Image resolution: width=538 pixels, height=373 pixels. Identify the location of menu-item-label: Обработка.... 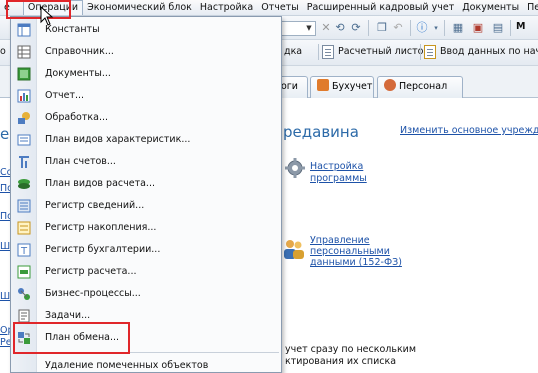
(77, 117).